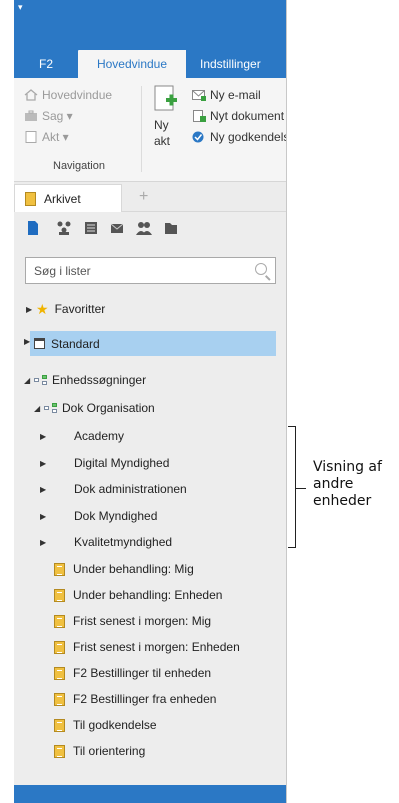  I want to click on search-placeholder: Søg i lister, so click(62, 270).